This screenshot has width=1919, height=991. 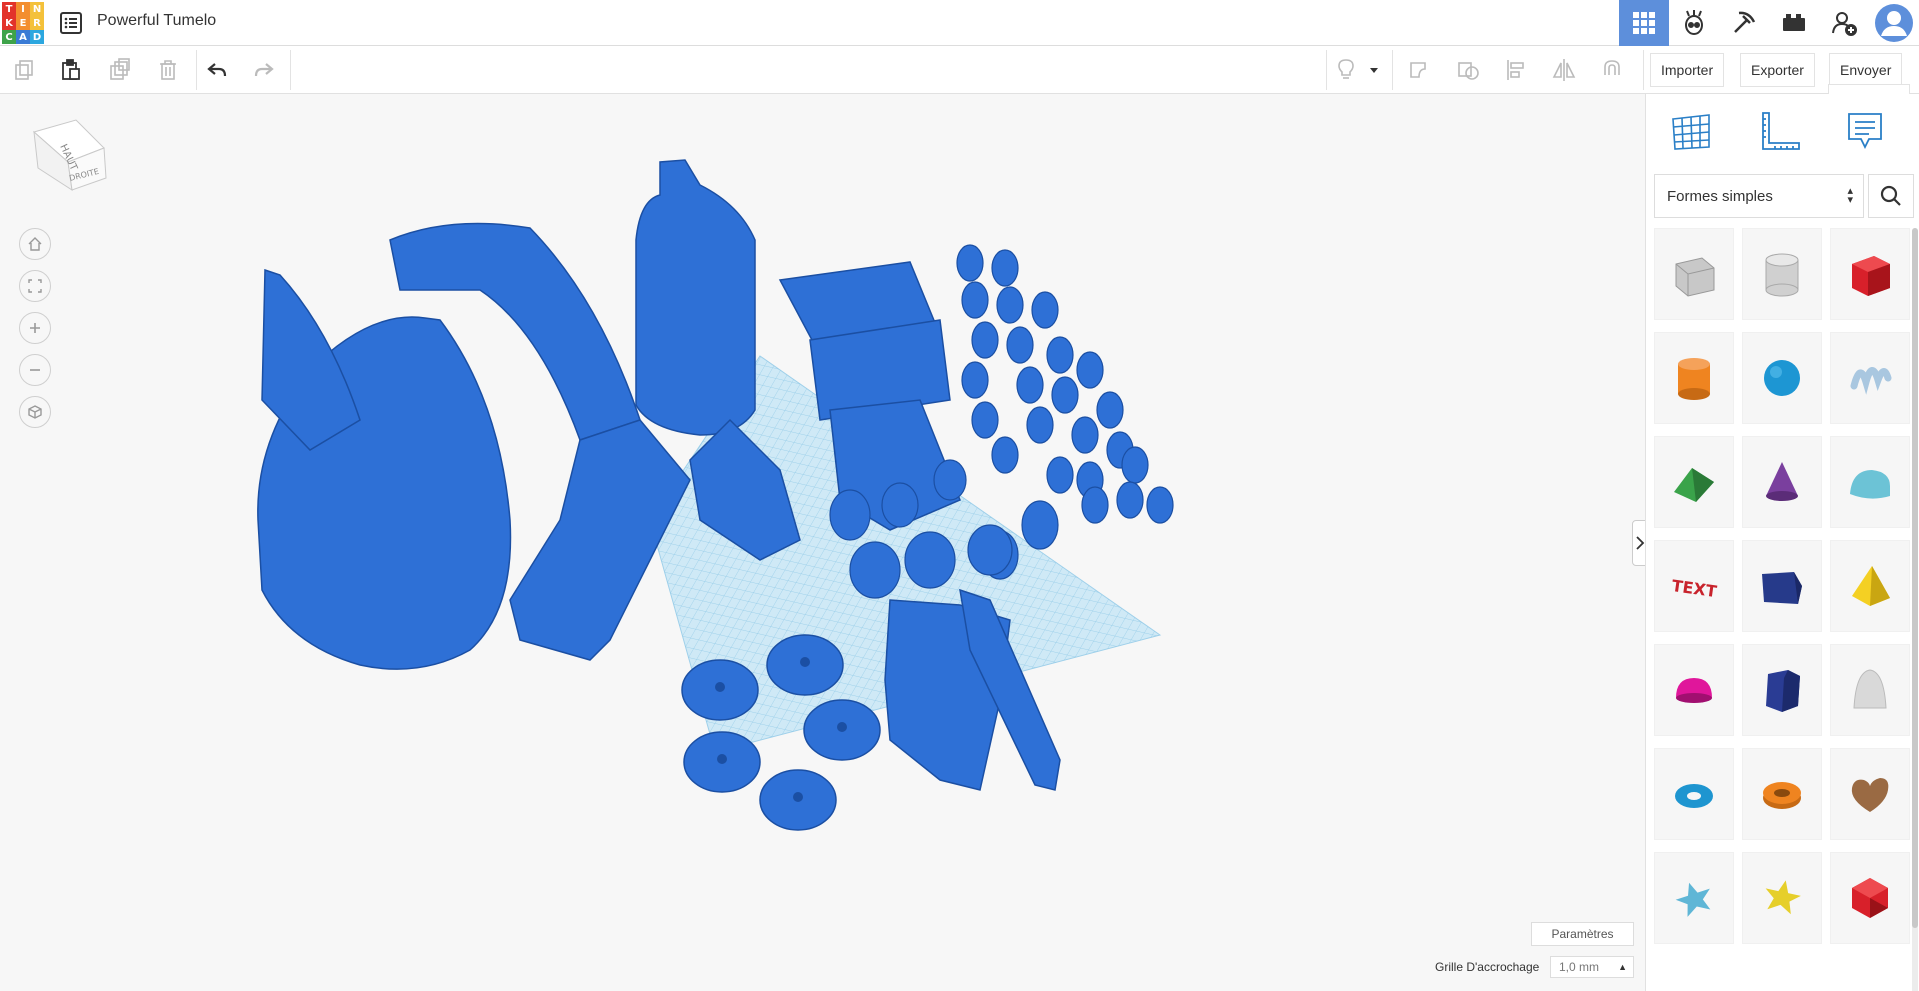 I want to click on snap-grid-label: Grille D'accrochage, so click(x=1487, y=967).